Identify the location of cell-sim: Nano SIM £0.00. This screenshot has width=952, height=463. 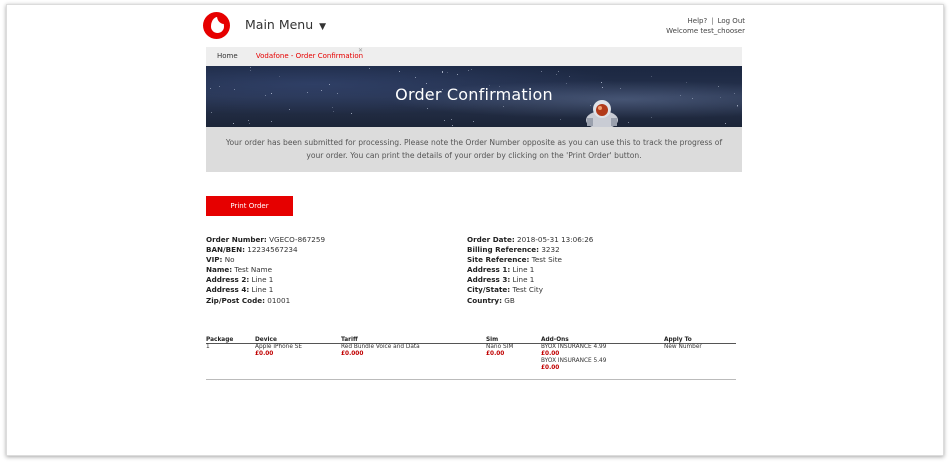
(499, 351).